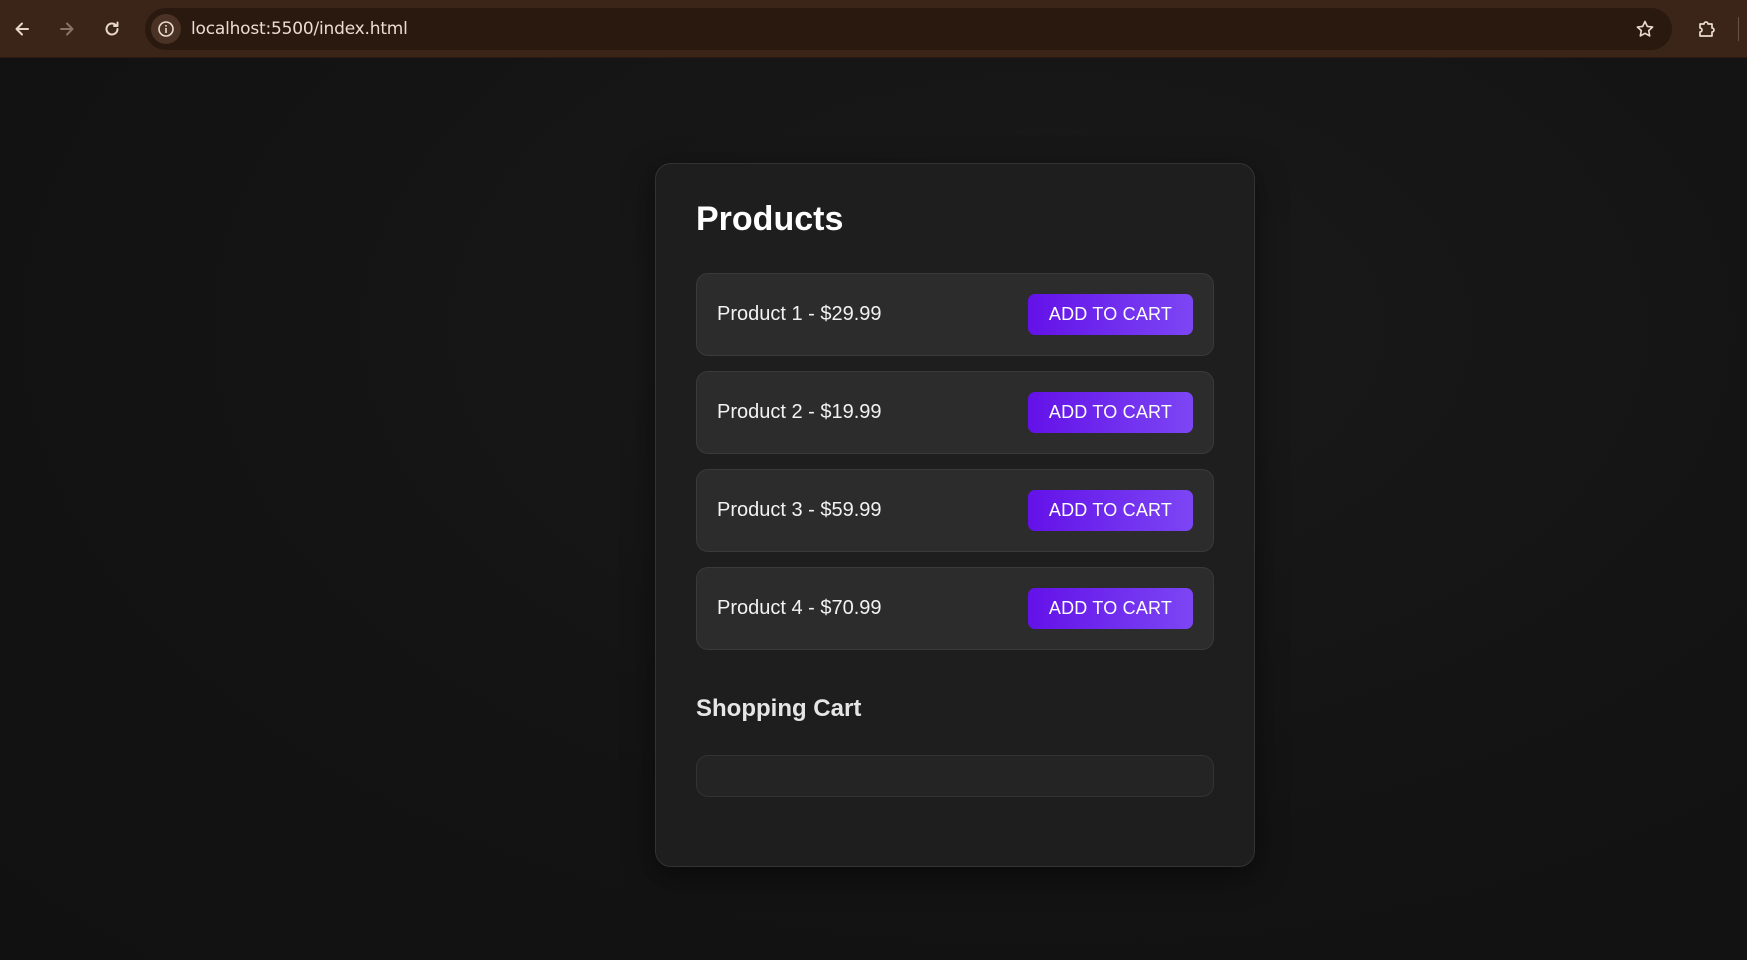  Describe the element at coordinates (299, 29) in the screenshot. I see `url-text: localhost:5500/index.html` at that location.